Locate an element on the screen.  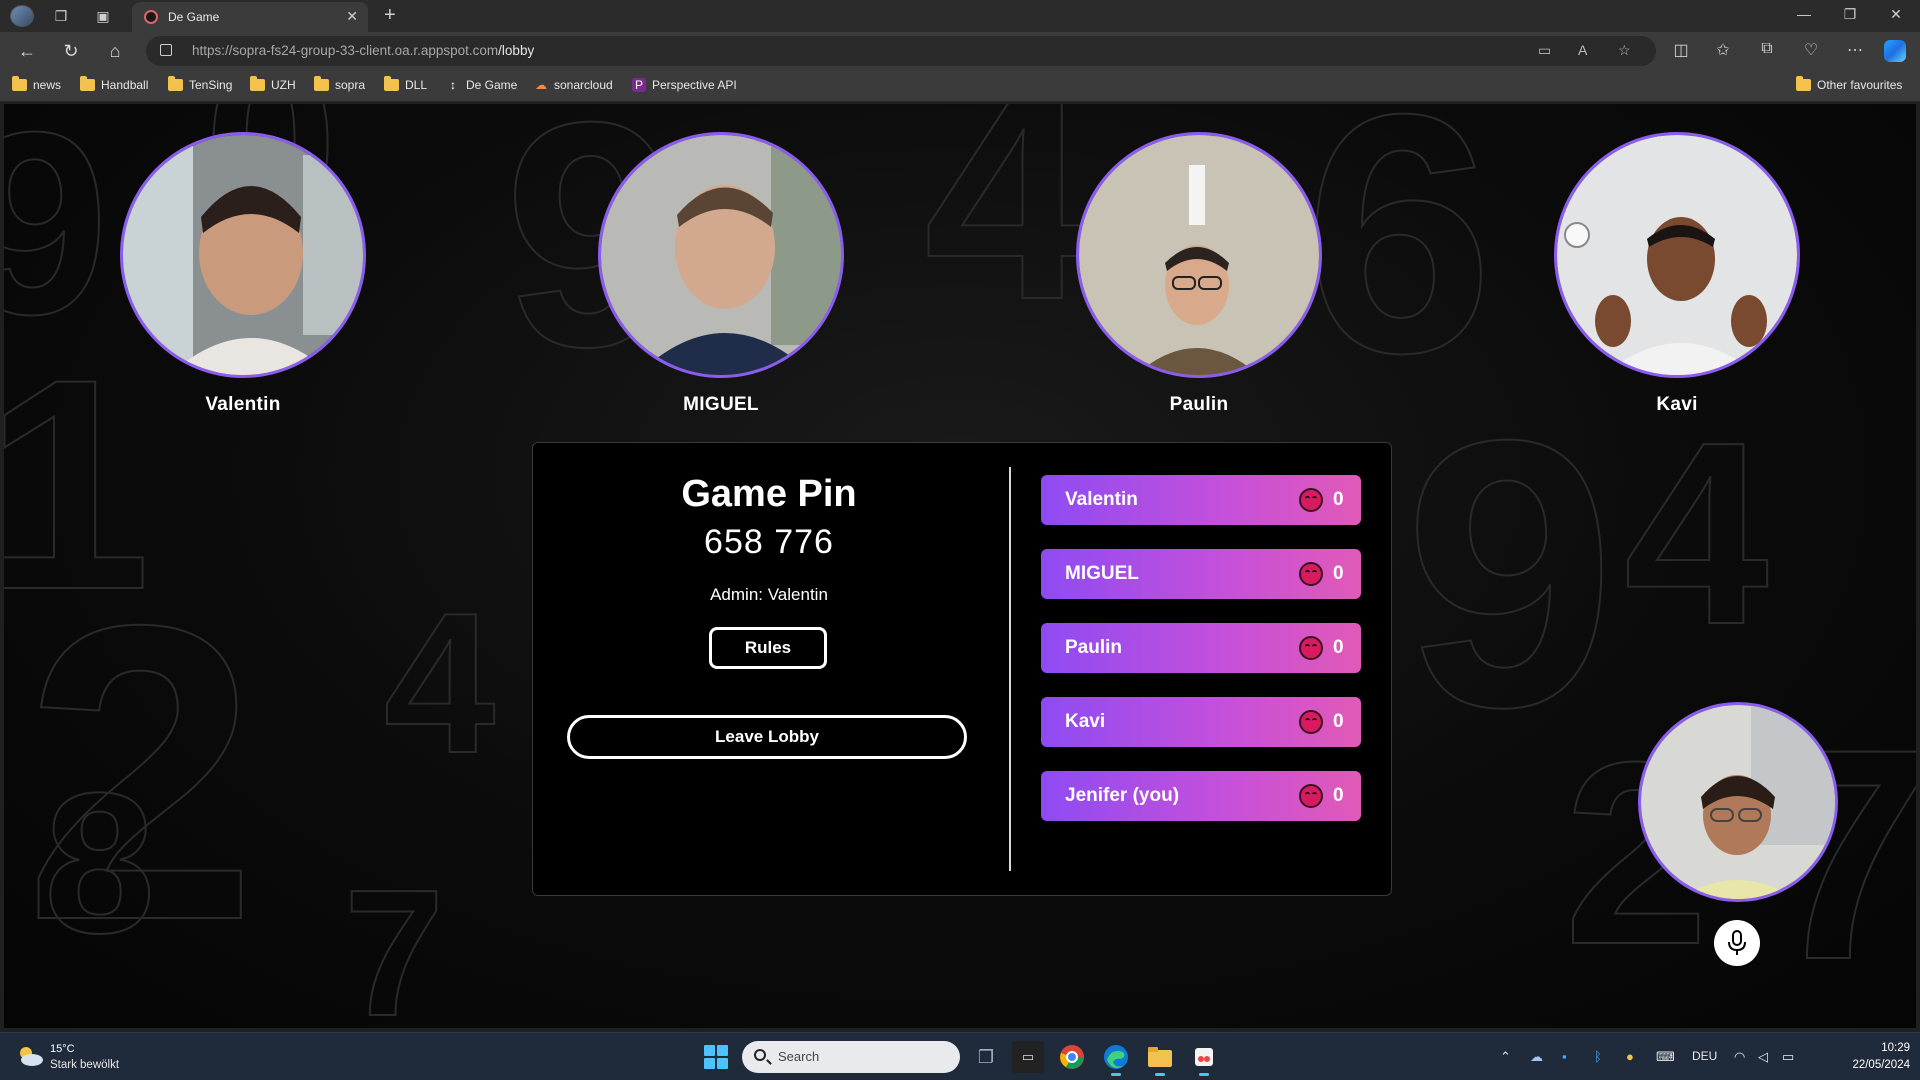
weather-temperature: 15°C is located at coordinates (62, 1049).